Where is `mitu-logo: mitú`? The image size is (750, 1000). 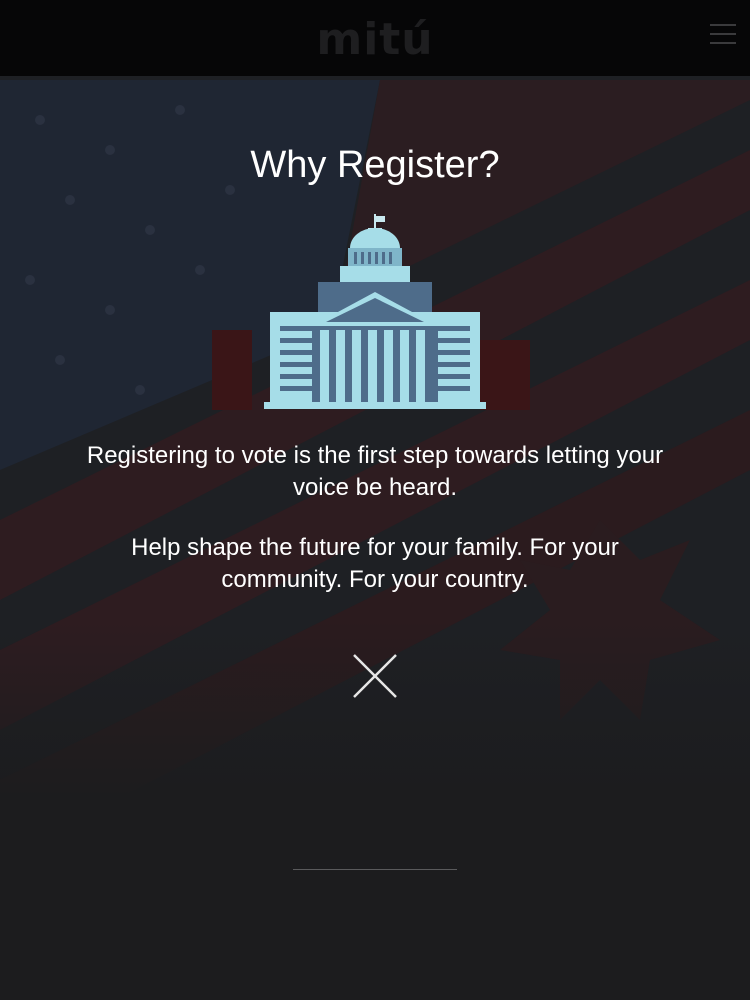
mitu-logo: mitú is located at coordinates (375, 39).